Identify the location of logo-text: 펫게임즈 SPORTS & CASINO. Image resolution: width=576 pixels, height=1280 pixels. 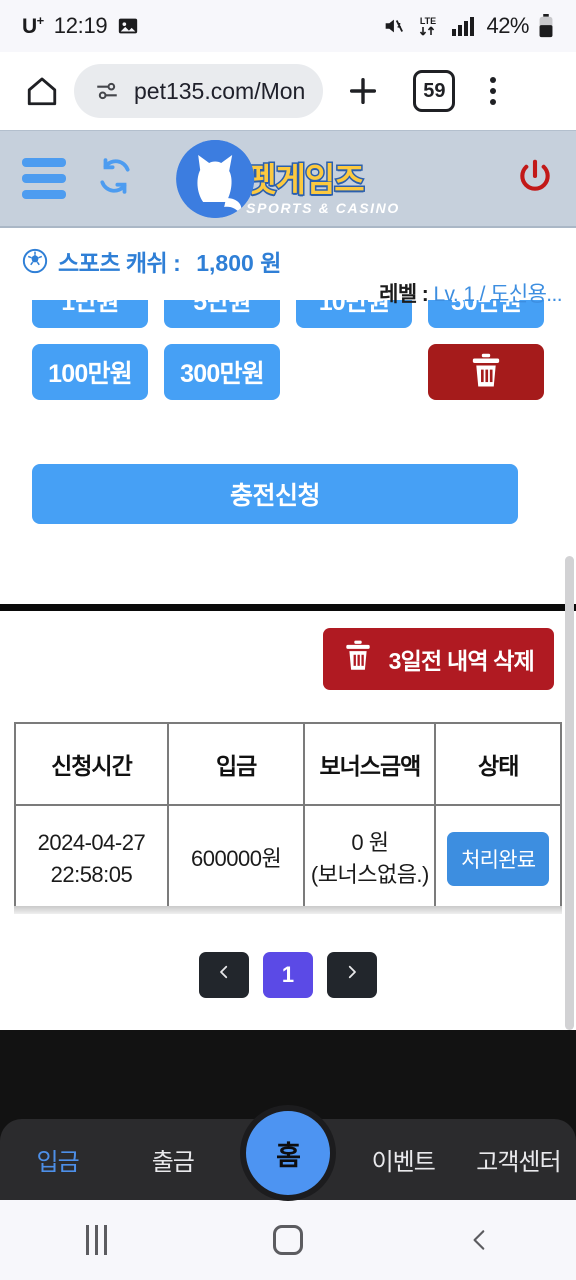
(322, 189).